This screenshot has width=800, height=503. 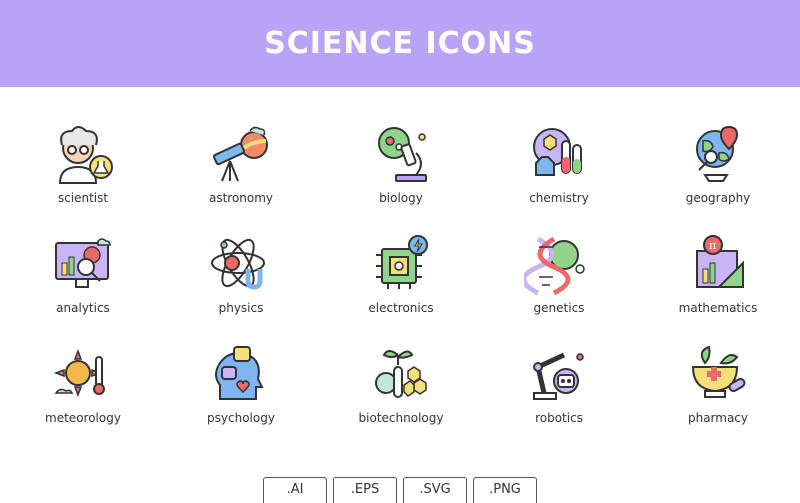 I want to click on format-tab-eps: .EPS, so click(x=365, y=490).